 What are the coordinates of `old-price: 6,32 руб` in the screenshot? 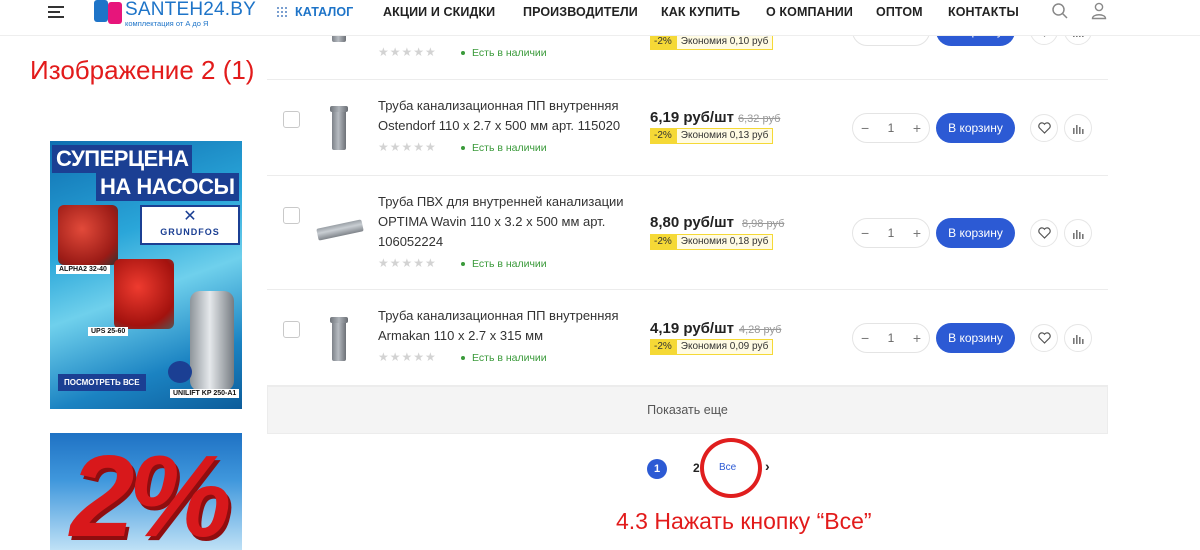 It's located at (759, 119).